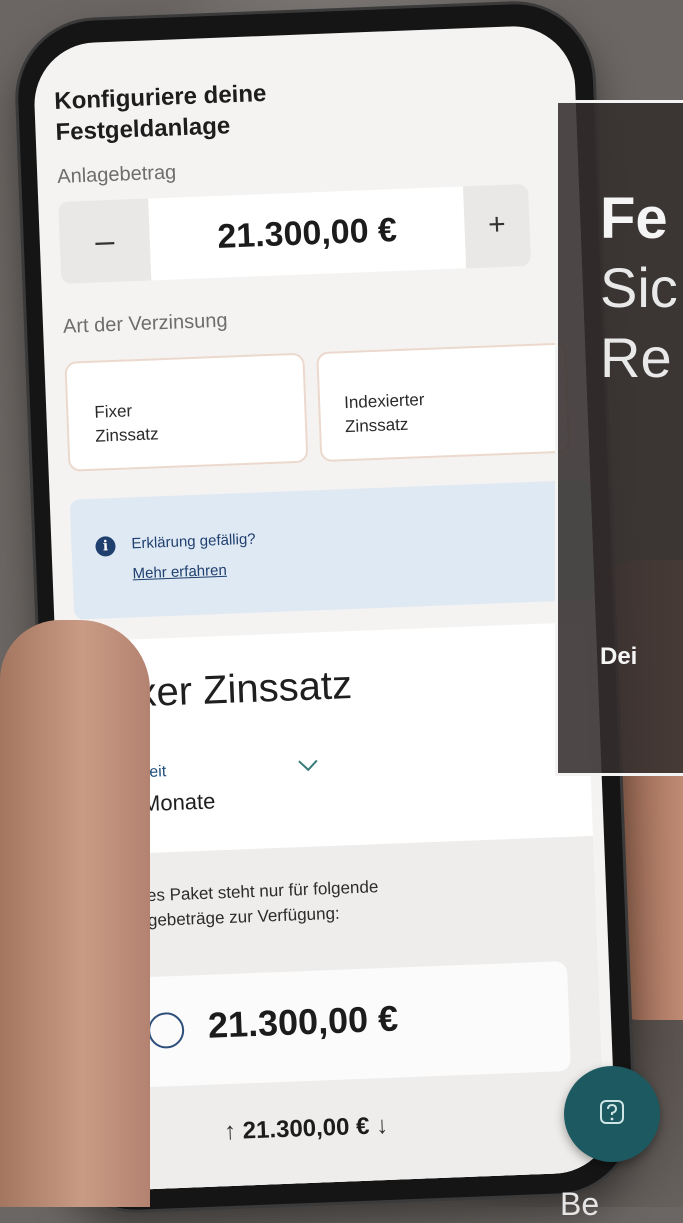  What do you see at coordinates (382, 1125) in the screenshot?
I see `arrow-down-icon: ↓` at bounding box center [382, 1125].